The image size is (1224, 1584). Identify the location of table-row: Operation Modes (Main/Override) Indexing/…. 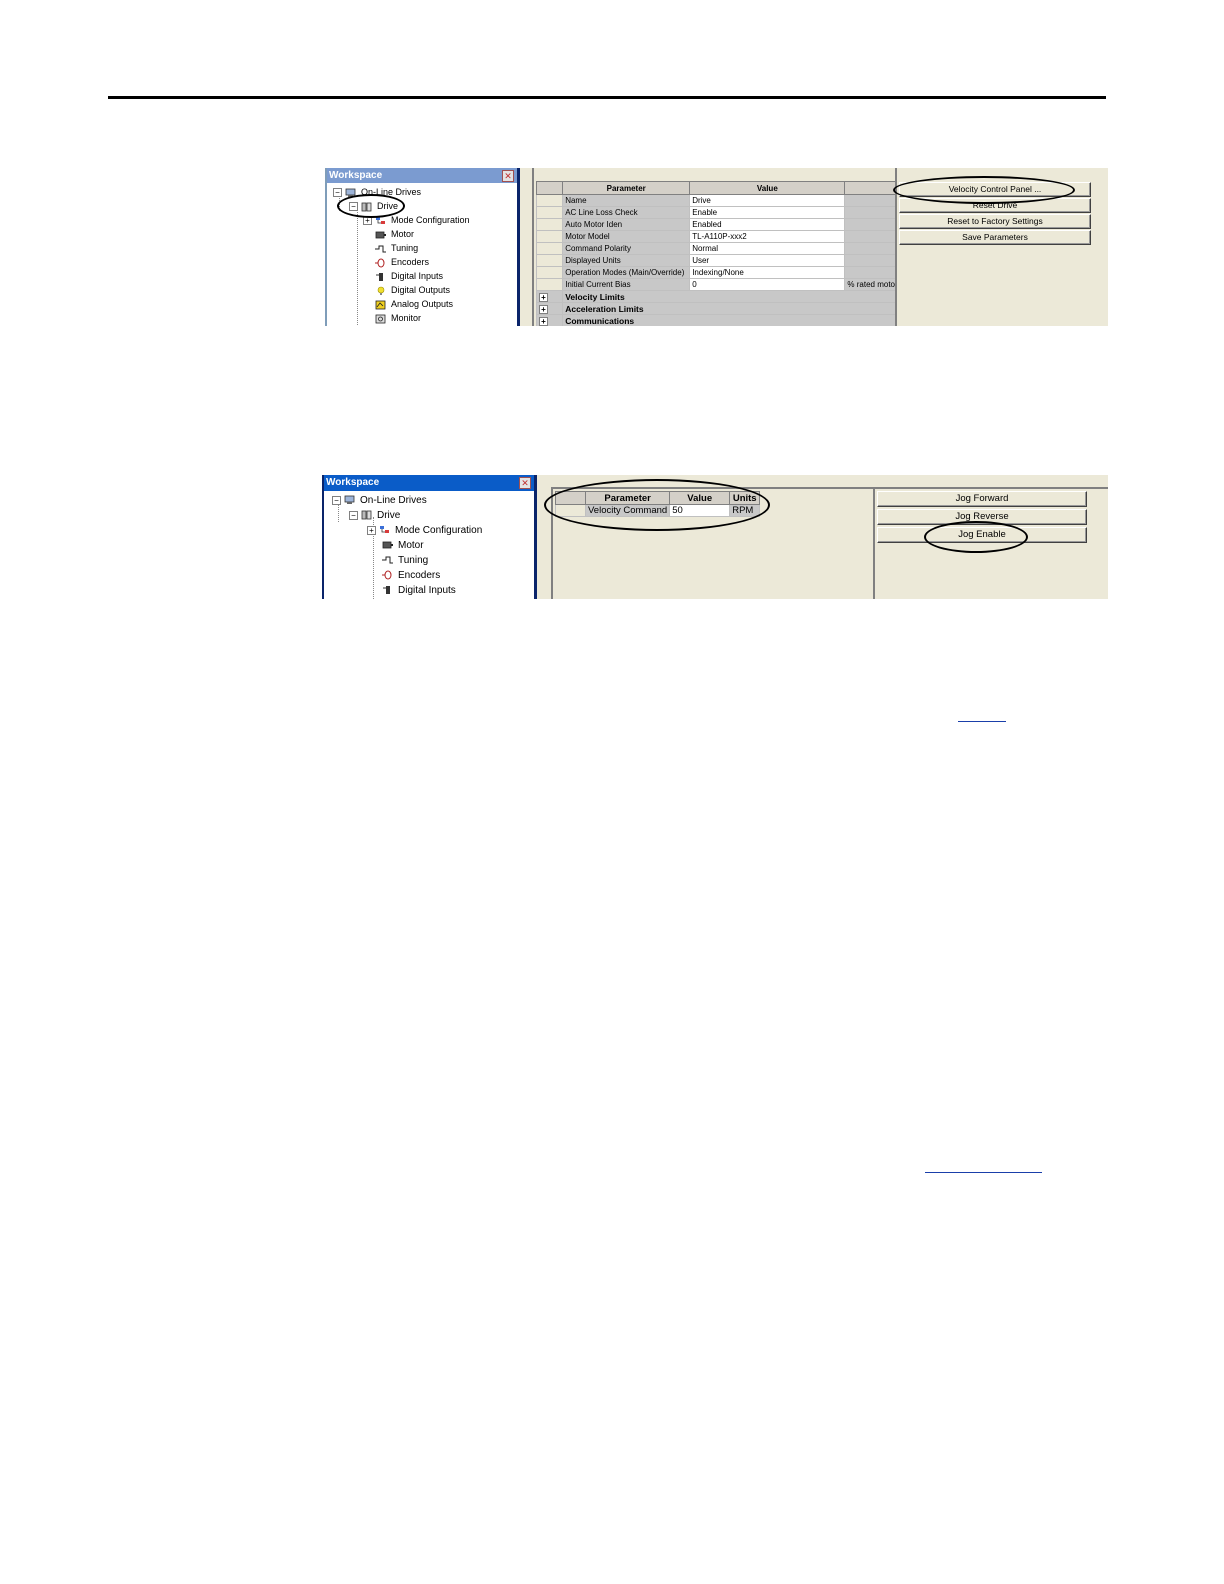
(725, 272).